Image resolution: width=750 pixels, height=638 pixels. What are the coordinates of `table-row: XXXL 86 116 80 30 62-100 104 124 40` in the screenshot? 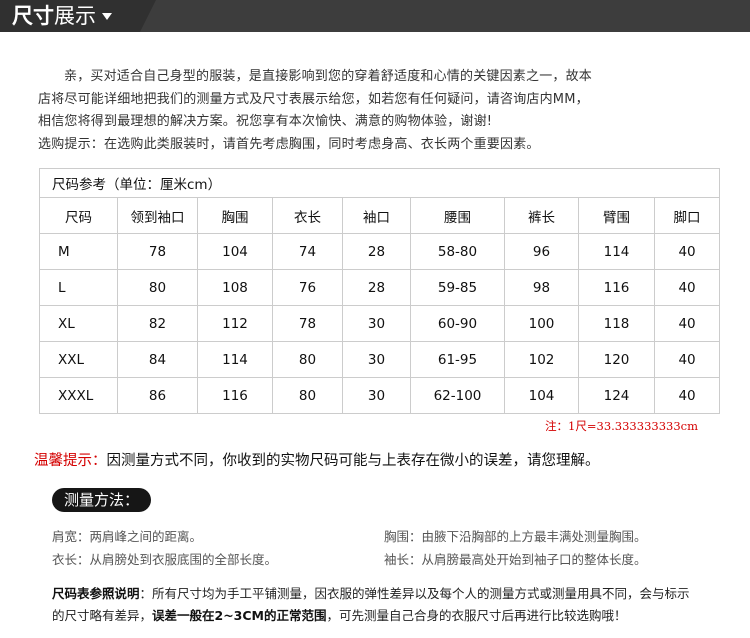 It's located at (380, 395).